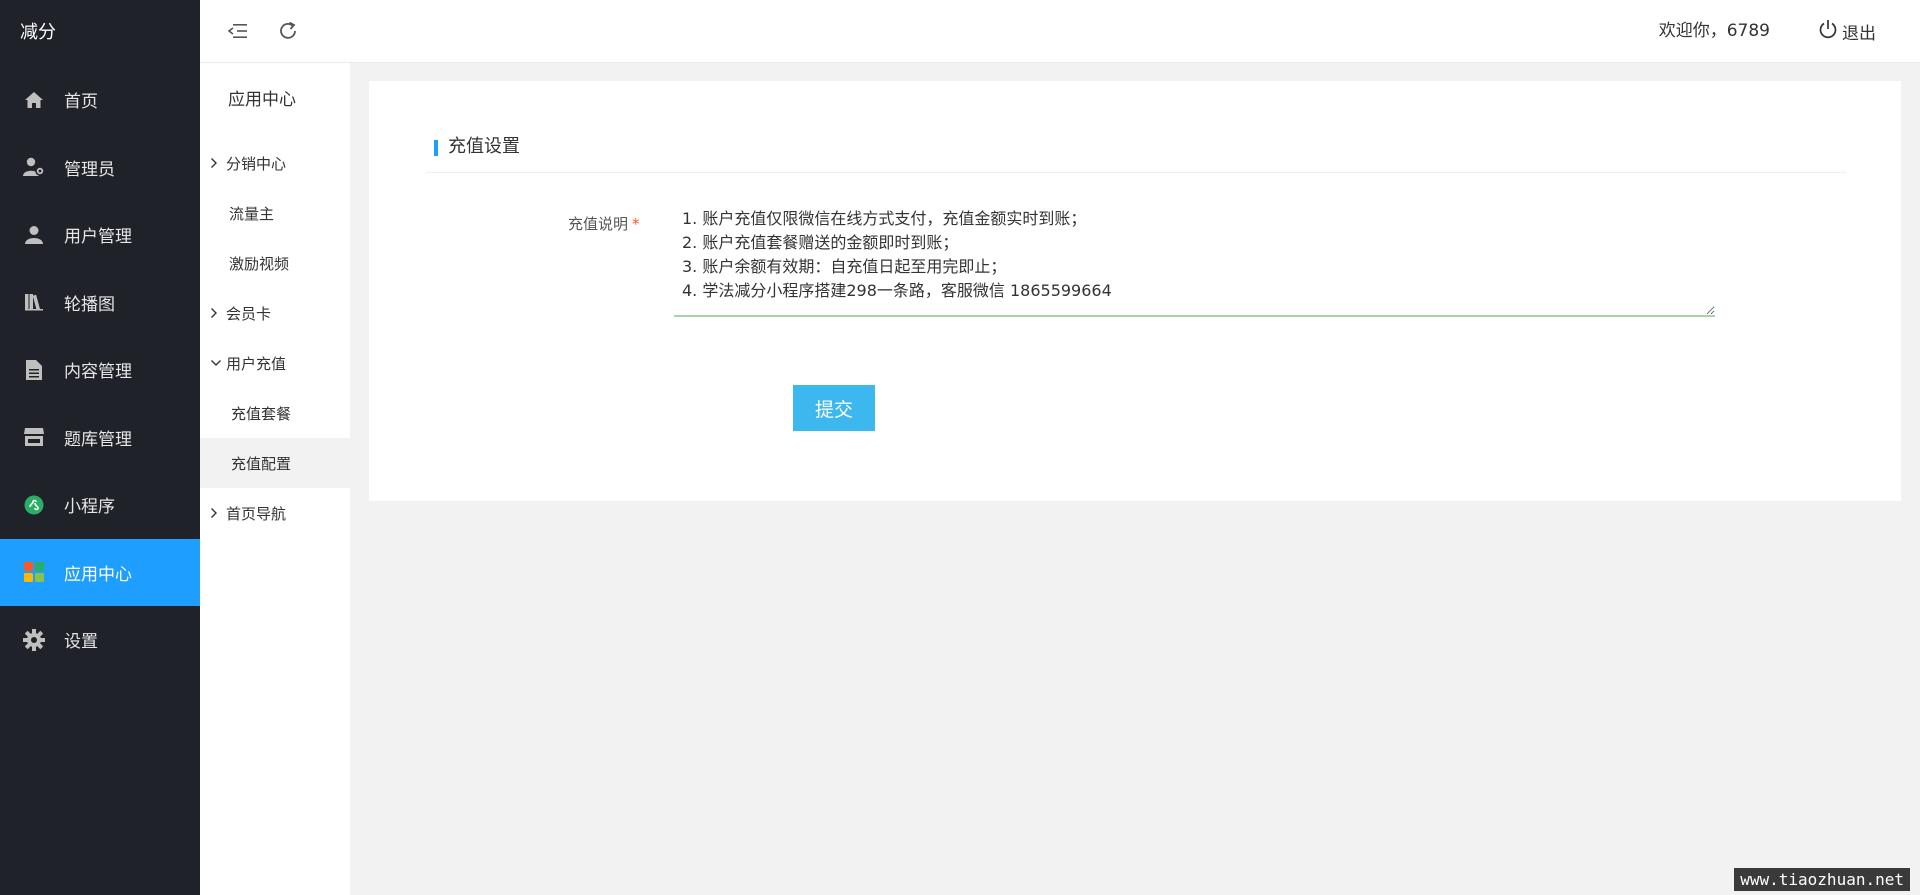  I want to click on top-bar: 欢迎你，6789 退出, so click(1060, 31).